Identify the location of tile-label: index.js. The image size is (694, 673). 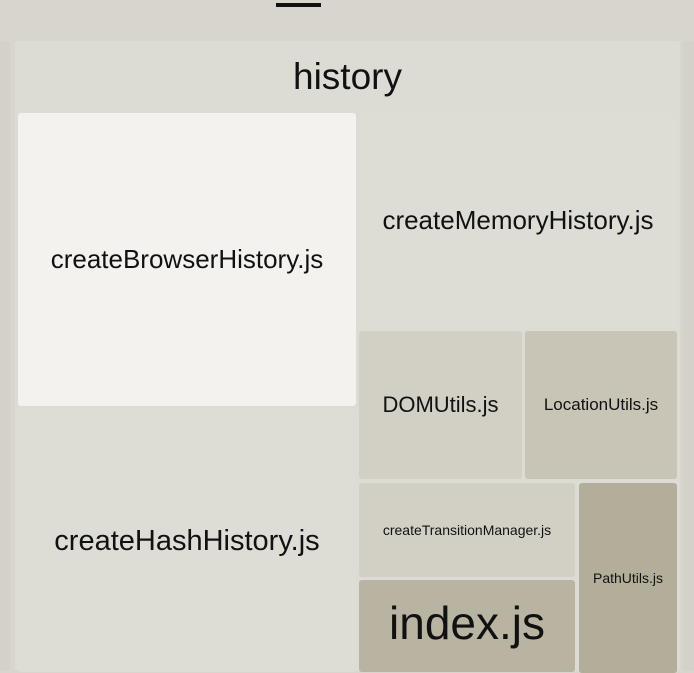
(467, 623).